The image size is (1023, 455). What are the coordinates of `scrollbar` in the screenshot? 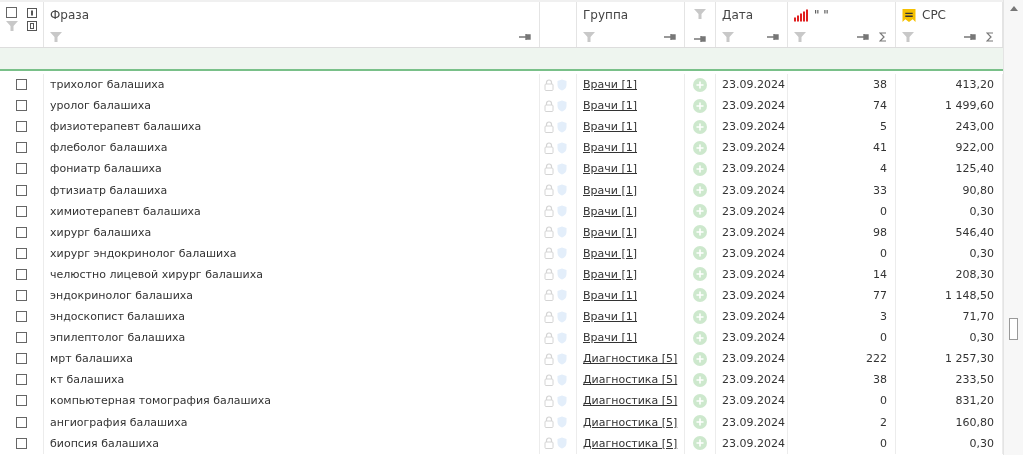 It's located at (1013, 227).